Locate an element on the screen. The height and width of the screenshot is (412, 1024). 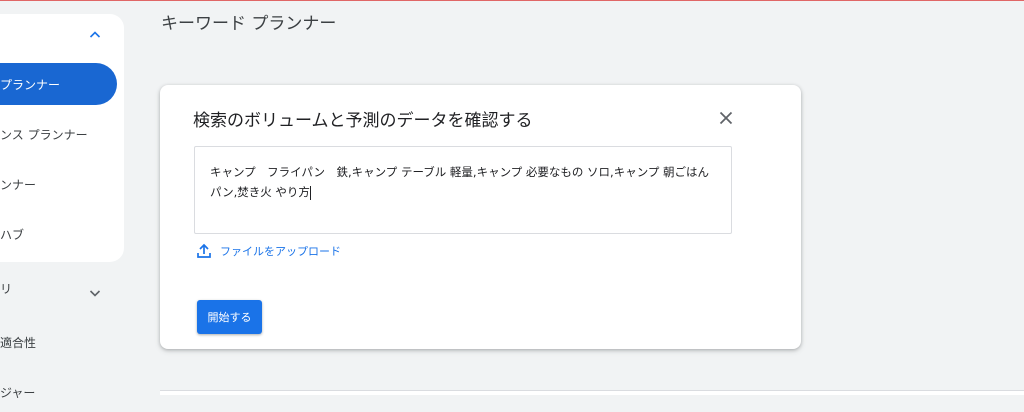
upload-label: ファイルをアップロード is located at coordinates (280, 251).